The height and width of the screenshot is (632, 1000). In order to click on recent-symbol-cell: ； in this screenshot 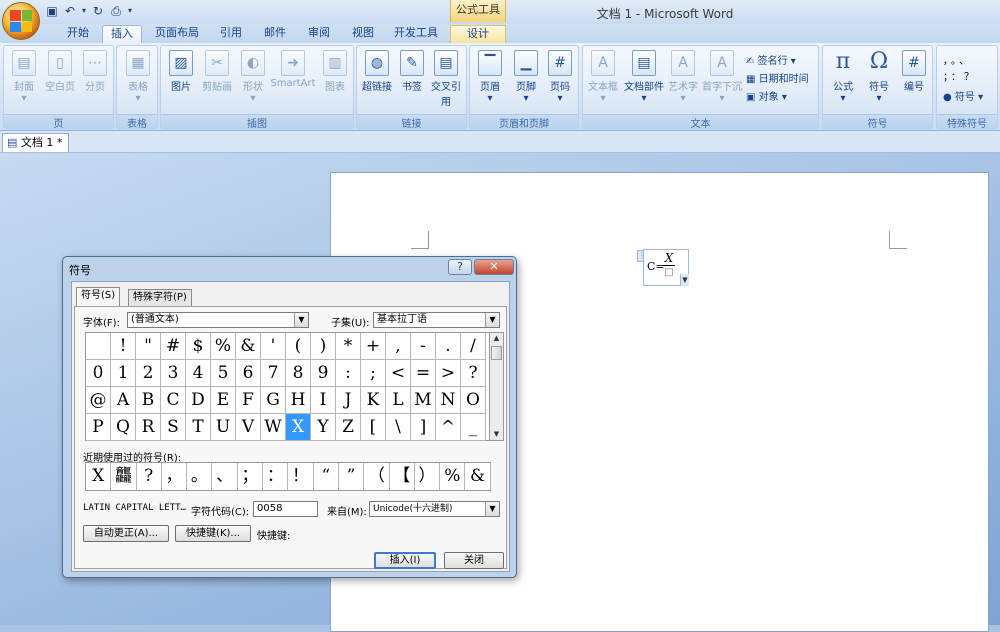, I will do `click(251, 476)`.